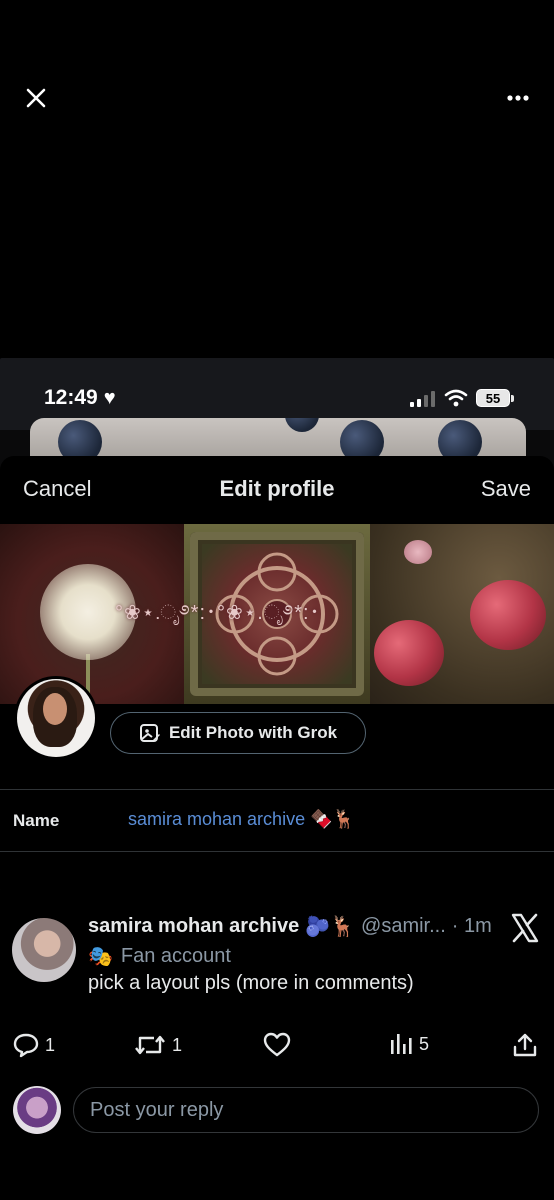  I want to click on more-options-button, so click(518, 98).